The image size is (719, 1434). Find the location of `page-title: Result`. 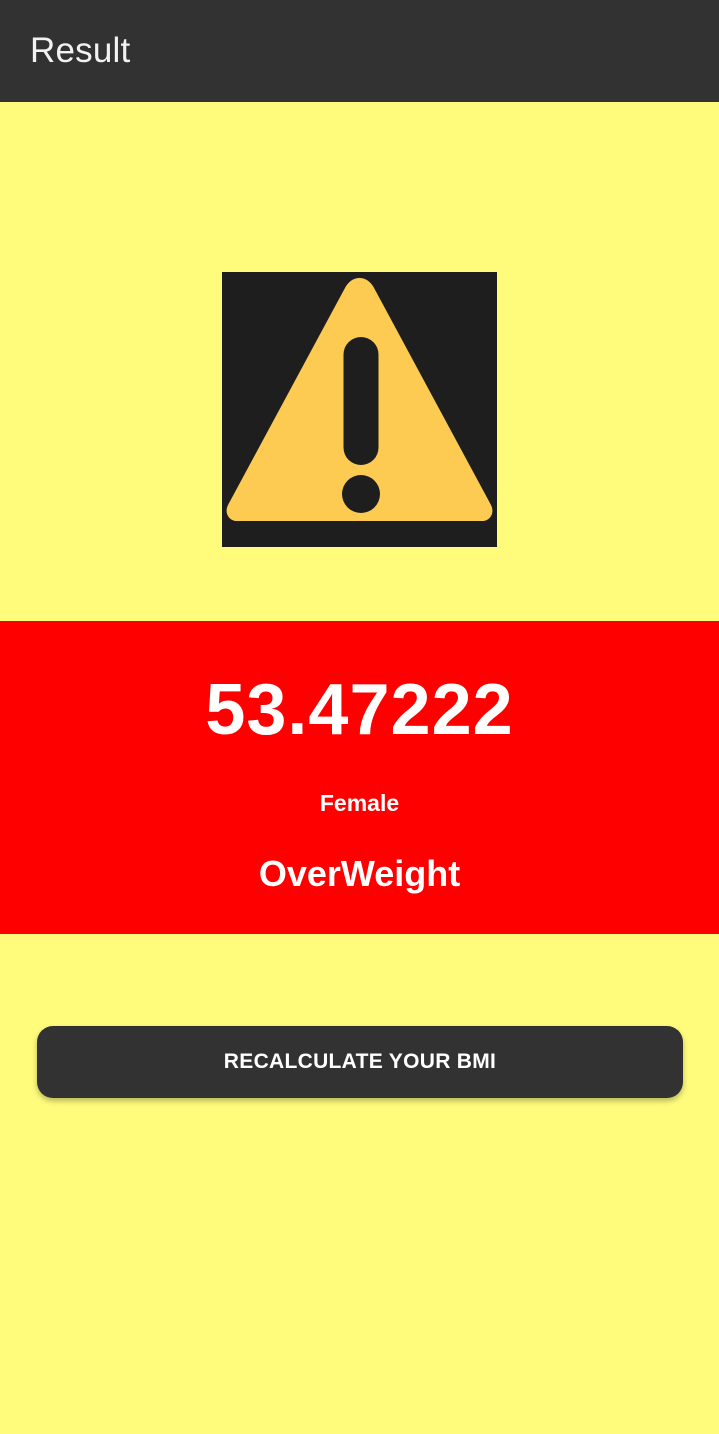

page-title: Result is located at coordinates (80, 50).